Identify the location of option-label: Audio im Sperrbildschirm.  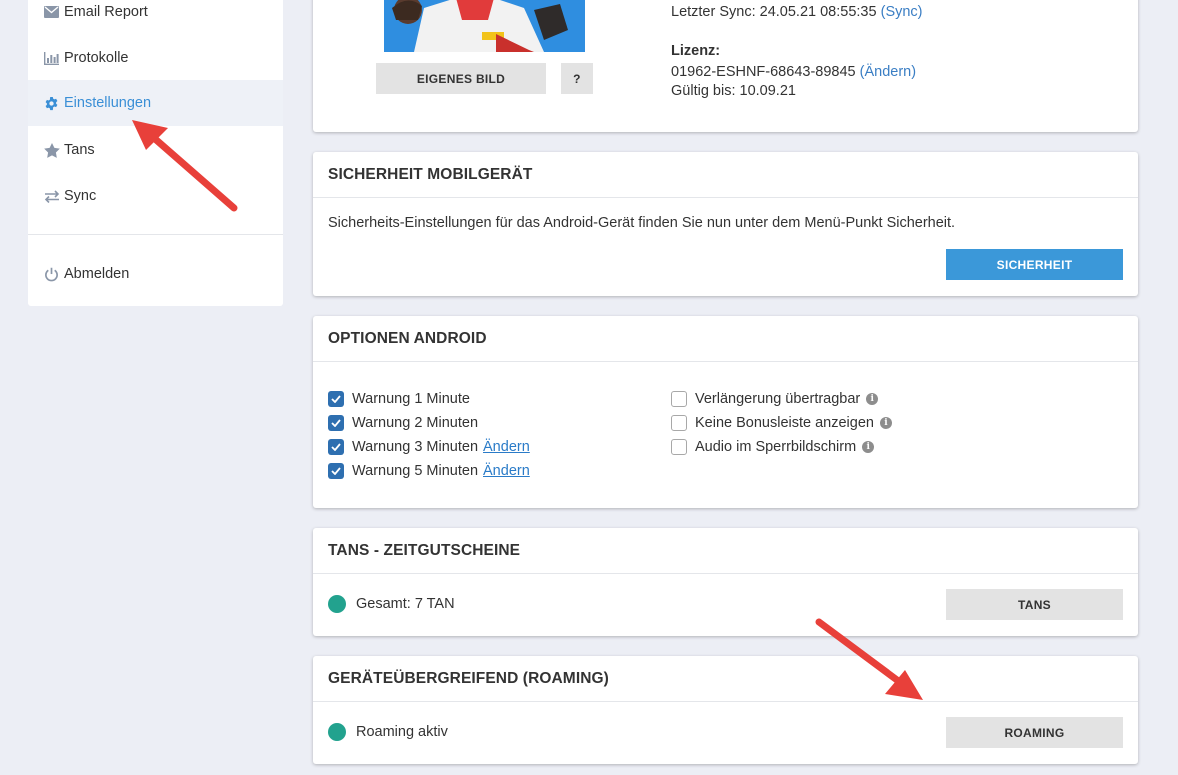
(776, 447).